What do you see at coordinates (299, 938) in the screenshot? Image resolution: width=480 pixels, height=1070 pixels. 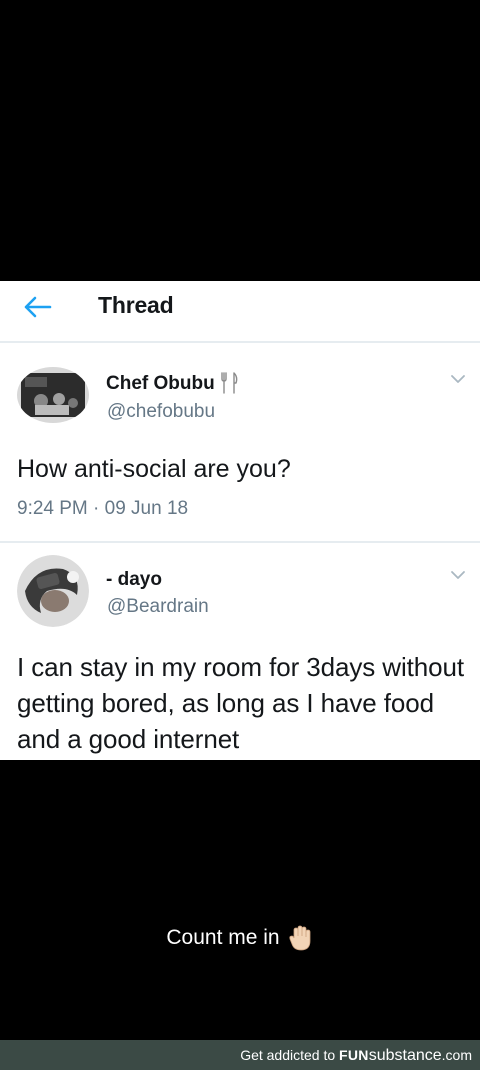 I see `raised-hand-icon` at bounding box center [299, 938].